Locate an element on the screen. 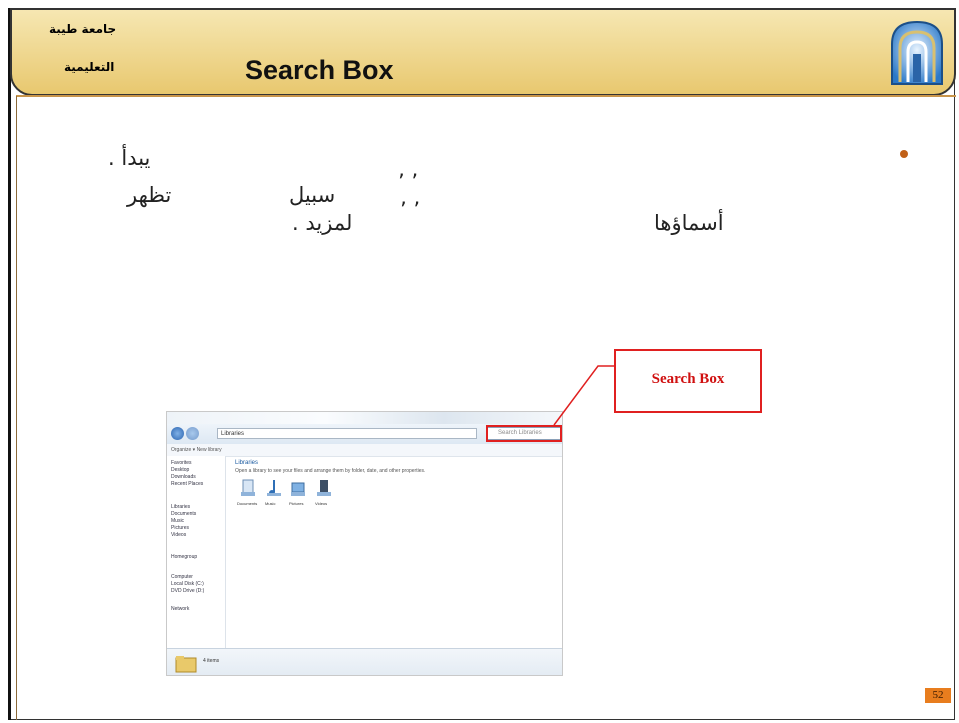 This screenshot has height=723, width=959. music-library-icon is located at coordinates (274, 488).